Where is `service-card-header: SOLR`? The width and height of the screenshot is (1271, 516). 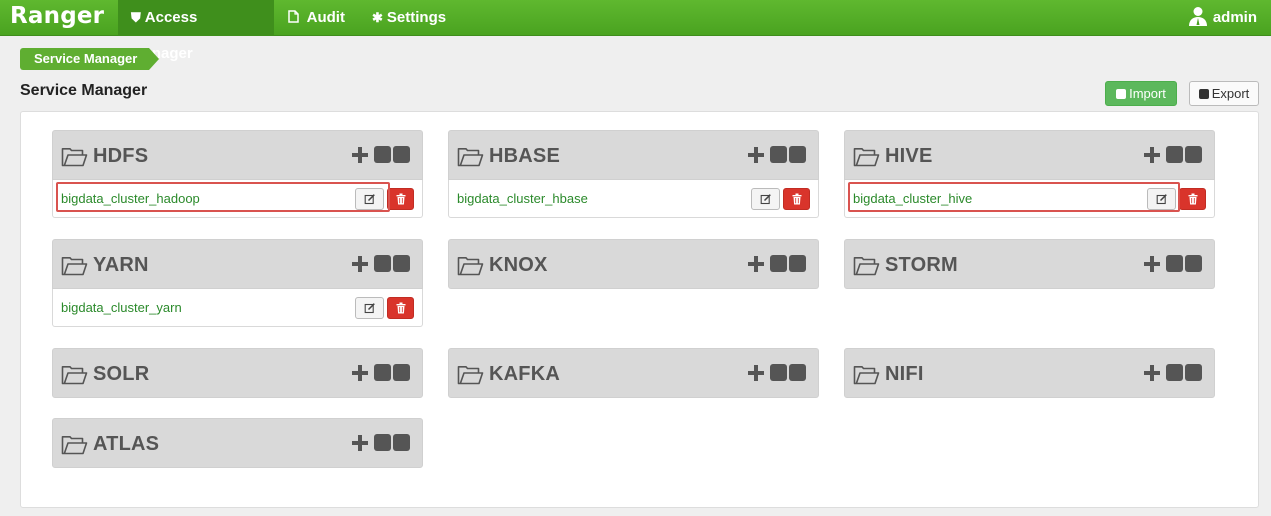
service-card-header: SOLR is located at coordinates (237, 373).